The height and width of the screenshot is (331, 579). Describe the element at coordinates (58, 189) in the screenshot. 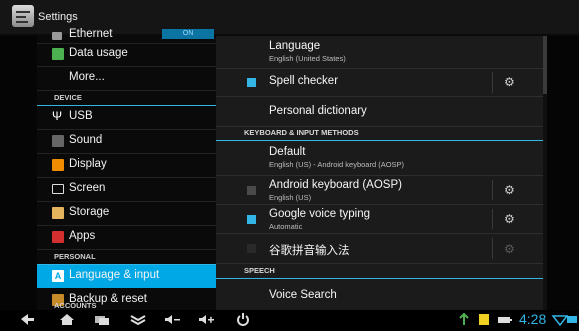

I see `screen-icon` at that location.